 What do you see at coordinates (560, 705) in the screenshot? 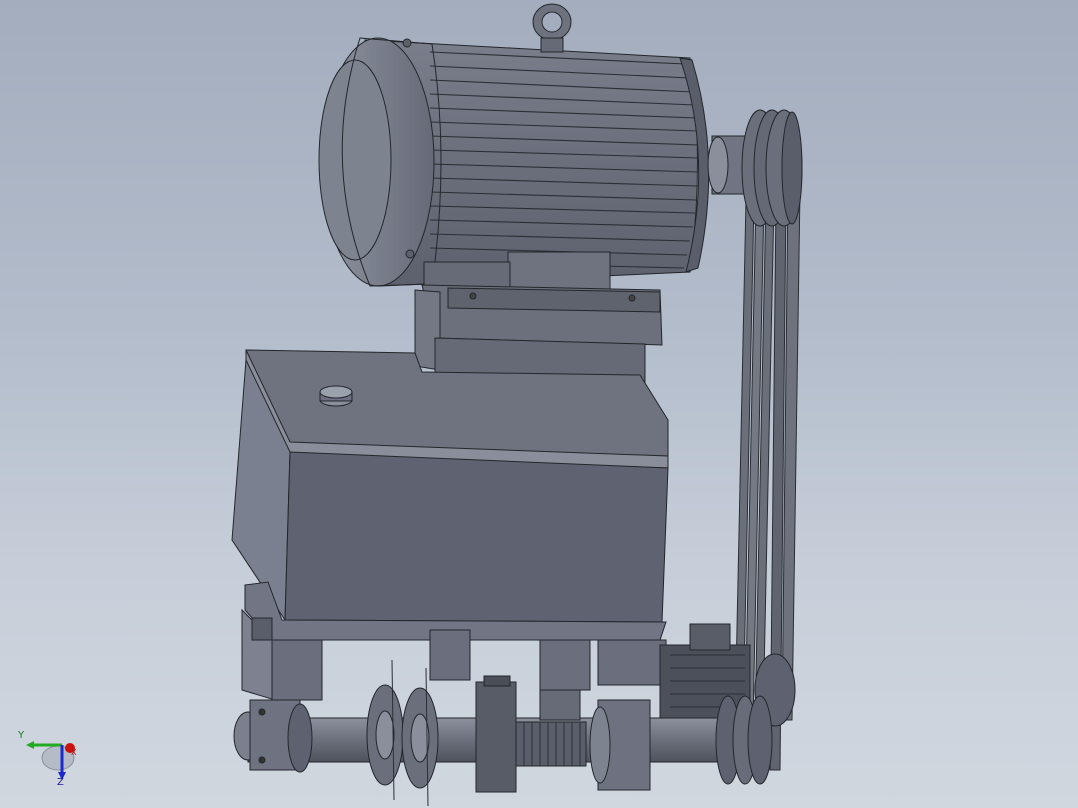
I see `coupling-icon` at bounding box center [560, 705].